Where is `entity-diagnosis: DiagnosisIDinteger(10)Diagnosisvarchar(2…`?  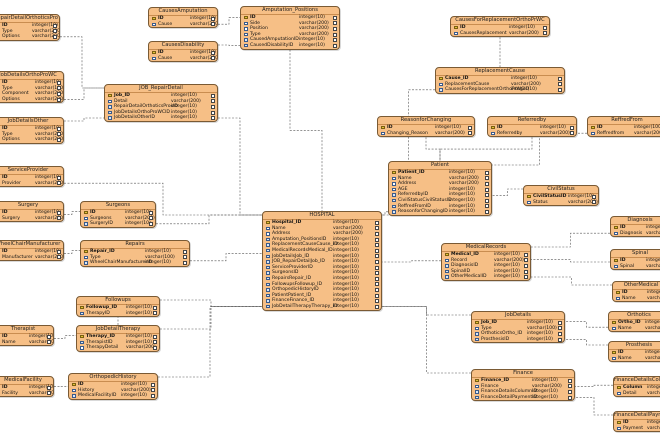
entity-diagnosis: DiagnosisIDinteger(10)Diagnosisvarchar(2… is located at coordinates (635, 227).